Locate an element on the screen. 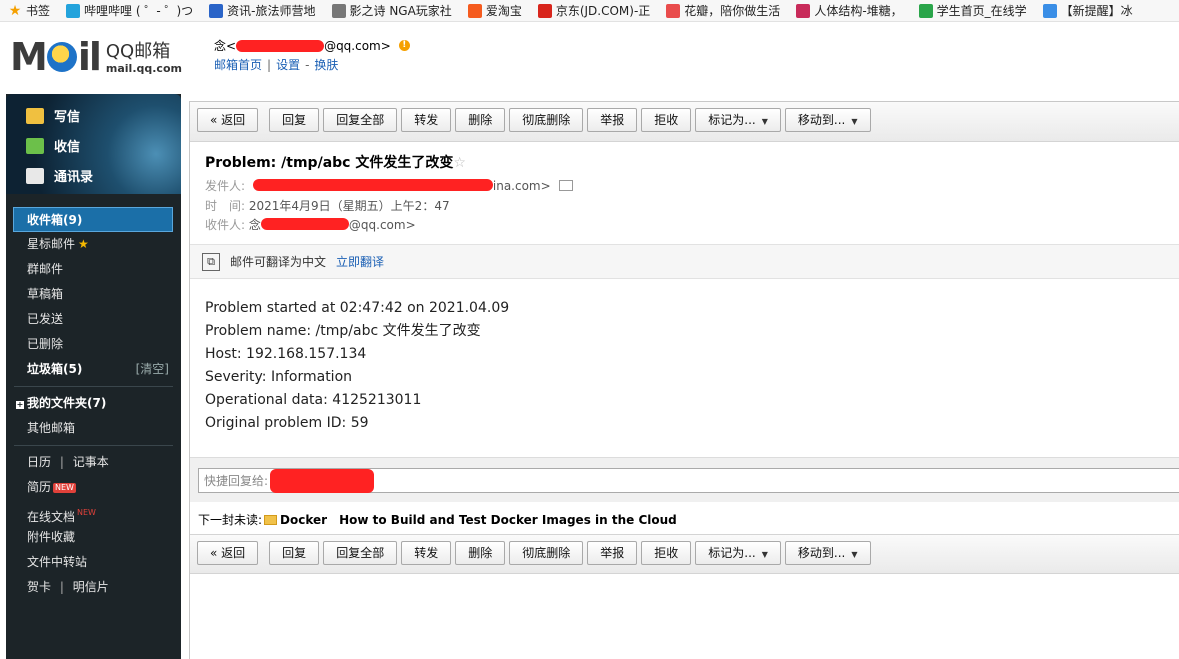 The height and width of the screenshot is (659, 1179). folder-deleted: 已删除 is located at coordinates (93, 344).